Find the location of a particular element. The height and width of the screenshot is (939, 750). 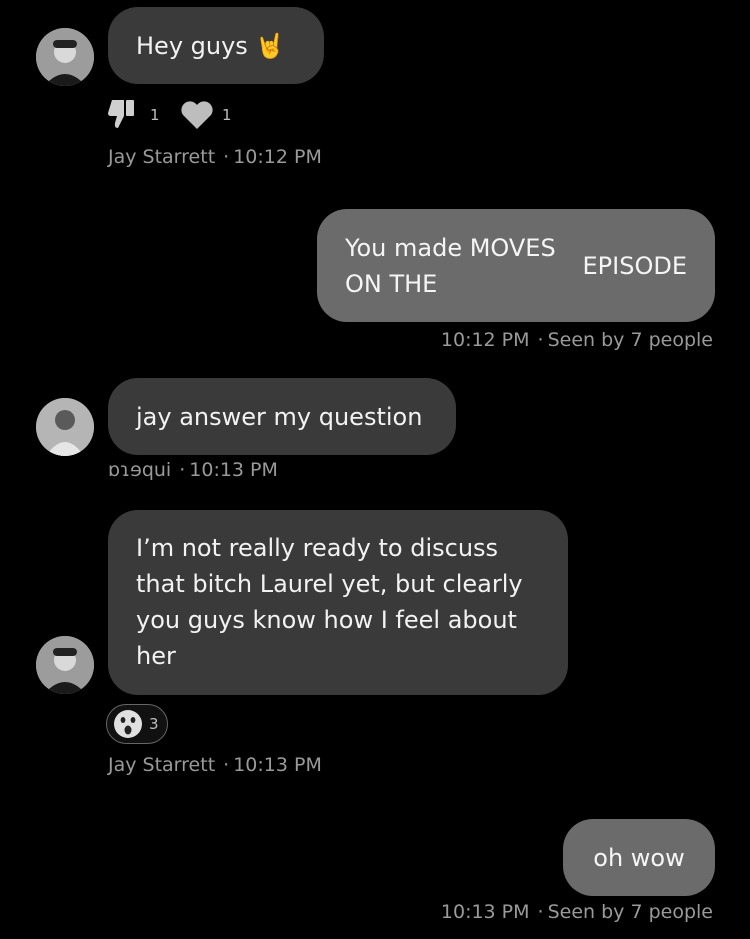

message-bubble-outgoing: oh wow is located at coordinates (639, 857).